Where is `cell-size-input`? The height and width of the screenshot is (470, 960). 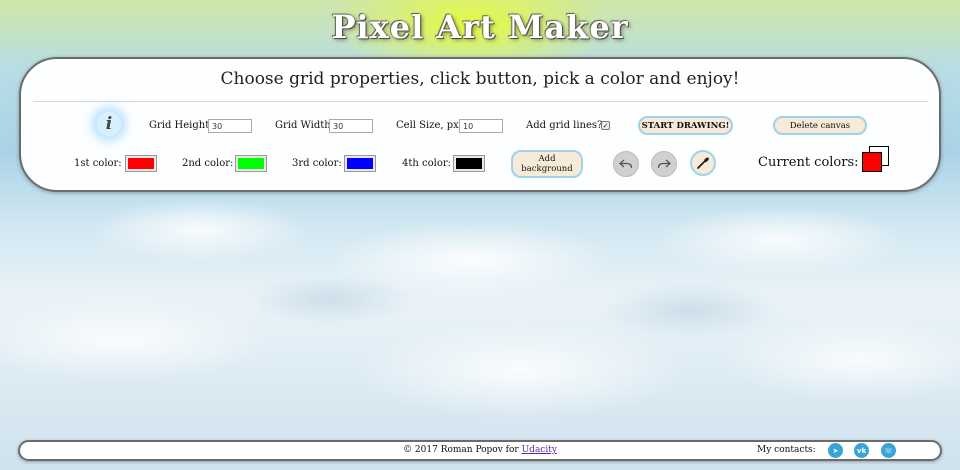 cell-size-input is located at coordinates (481, 126).